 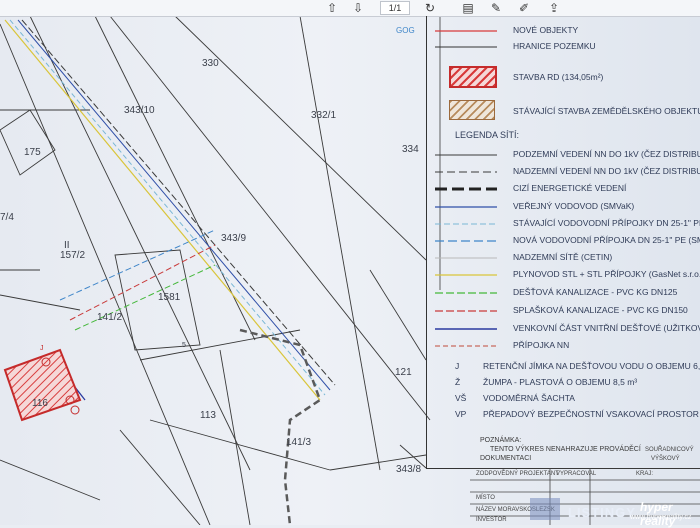 I want to click on legend-row-boundary: HRANICE POZEMKU, so click(x=563, y=47).